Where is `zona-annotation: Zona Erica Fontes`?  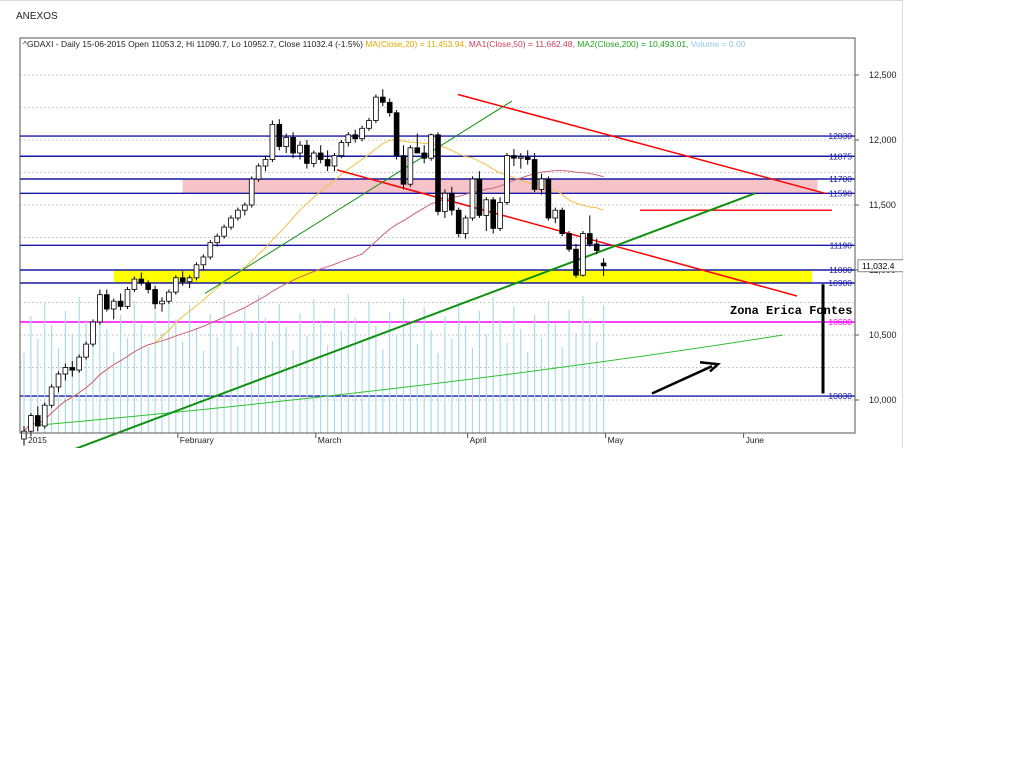
zona-annotation: Zona Erica Fontes is located at coordinates (791, 311).